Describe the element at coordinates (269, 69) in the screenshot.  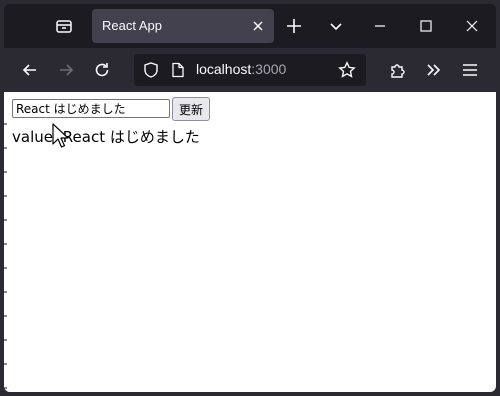
I see `url-port: :3000` at that location.